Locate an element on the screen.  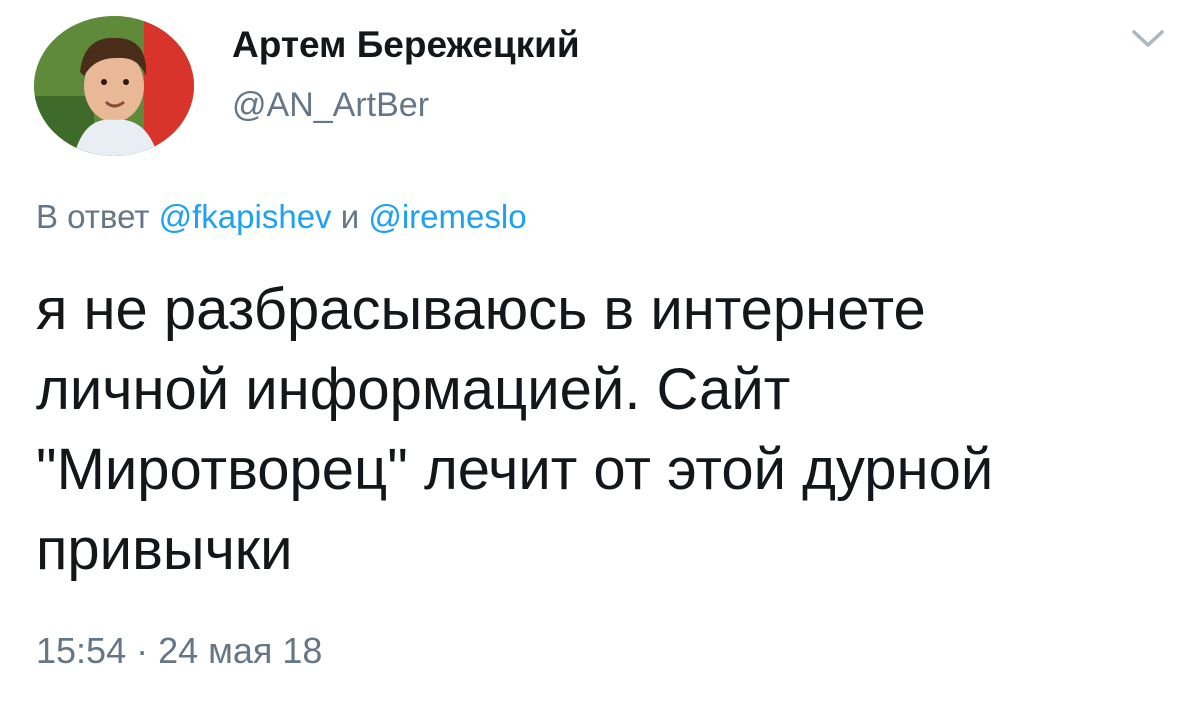
reply-context: В ответ @fkapishev и @iremeslo is located at coordinates (281, 217).